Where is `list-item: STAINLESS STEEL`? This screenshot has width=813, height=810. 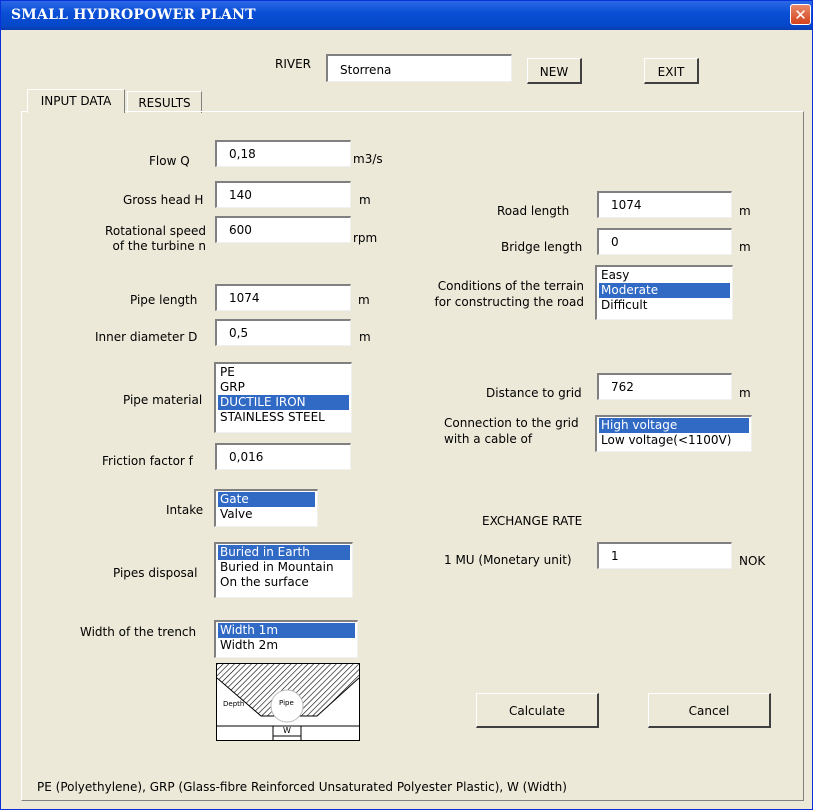 list-item: STAINLESS STEEL is located at coordinates (283, 417).